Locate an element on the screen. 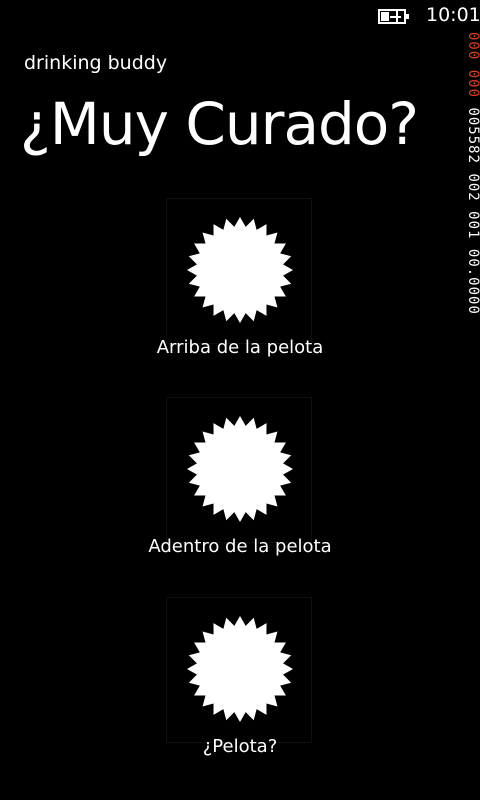 This screenshot has width=480, height=800. option-button-arriba: Arriba de la pelota is located at coordinates (240, 278).